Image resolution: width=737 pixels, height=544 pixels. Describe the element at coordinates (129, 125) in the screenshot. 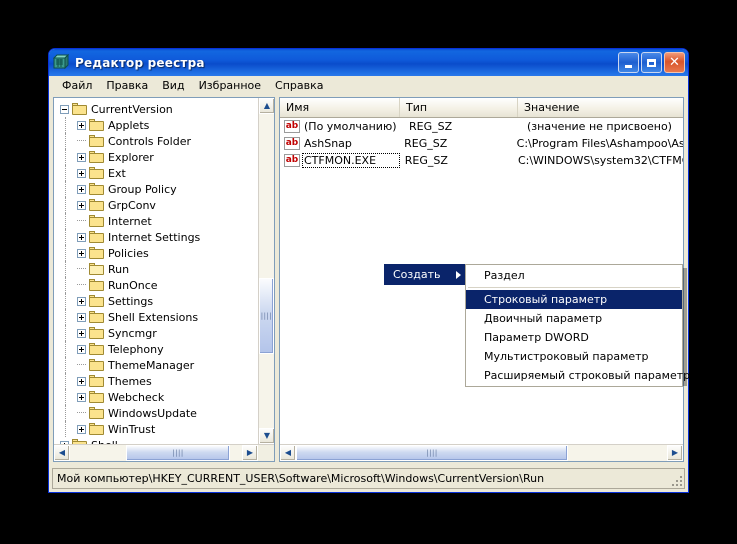

I see `tree-item-label: Applets` at that location.